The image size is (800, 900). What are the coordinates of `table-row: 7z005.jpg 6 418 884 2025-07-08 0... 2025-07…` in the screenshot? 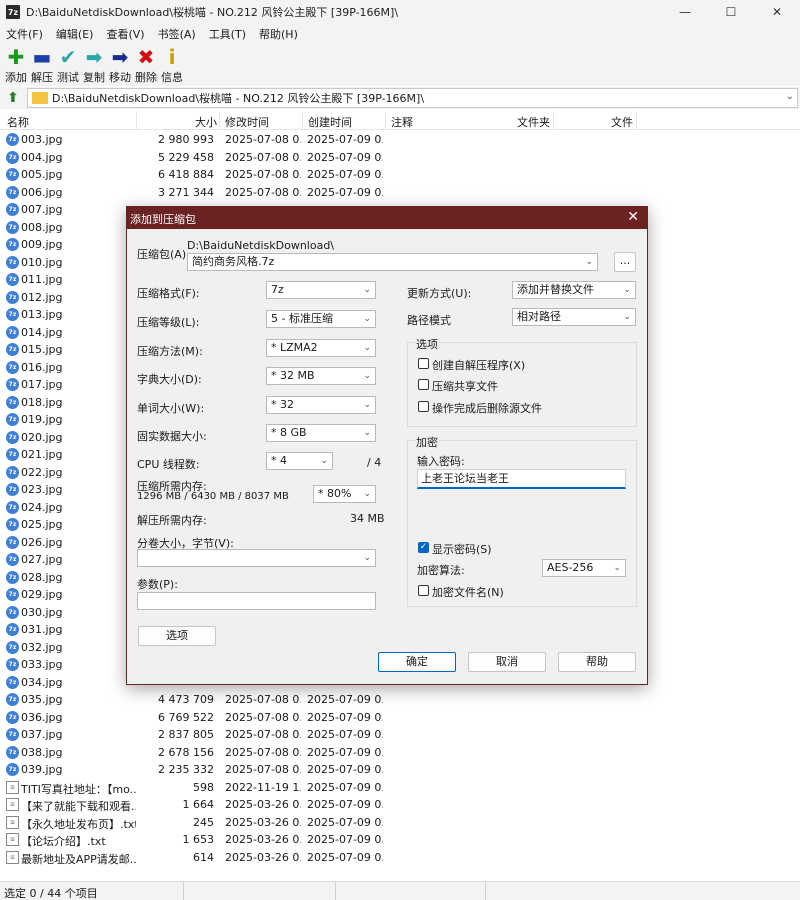 It's located at (400, 175).